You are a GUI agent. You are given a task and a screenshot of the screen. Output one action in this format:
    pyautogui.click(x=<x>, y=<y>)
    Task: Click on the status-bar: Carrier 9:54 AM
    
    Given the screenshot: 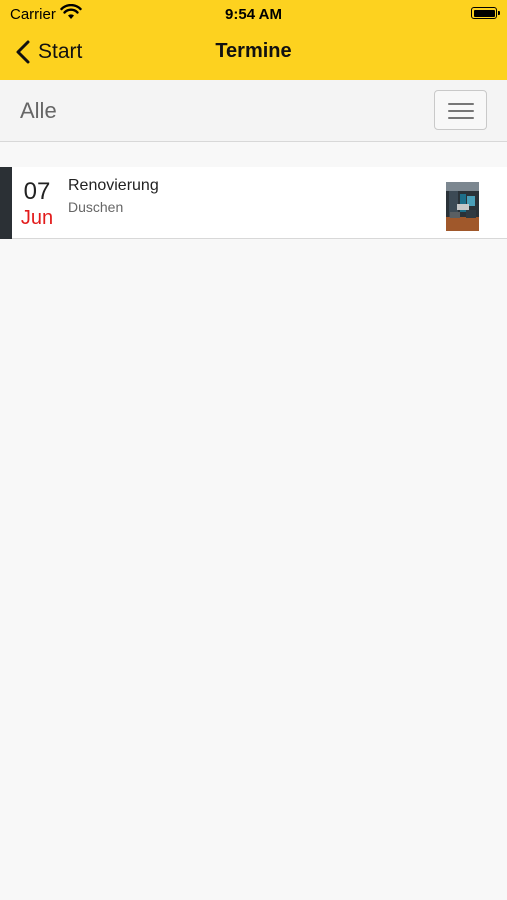 What is the action you would take?
    pyautogui.click(x=253, y=14)
    